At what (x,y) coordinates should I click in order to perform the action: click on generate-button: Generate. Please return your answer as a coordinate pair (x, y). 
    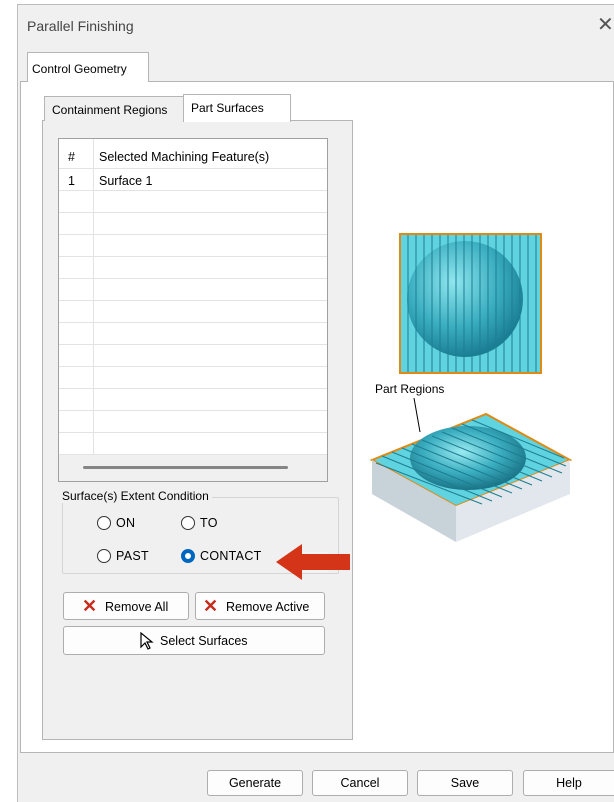
    Looking at the image, I should click on (255, 783).